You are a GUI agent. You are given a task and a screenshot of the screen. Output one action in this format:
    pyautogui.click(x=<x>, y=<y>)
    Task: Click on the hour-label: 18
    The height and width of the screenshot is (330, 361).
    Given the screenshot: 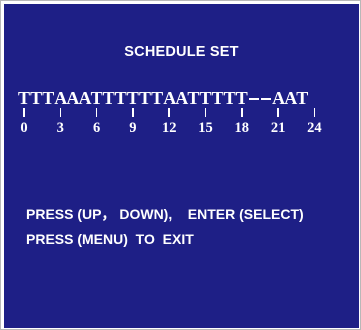 What is the action you would take?
    pyautogui.click(x=242, y=128)
    